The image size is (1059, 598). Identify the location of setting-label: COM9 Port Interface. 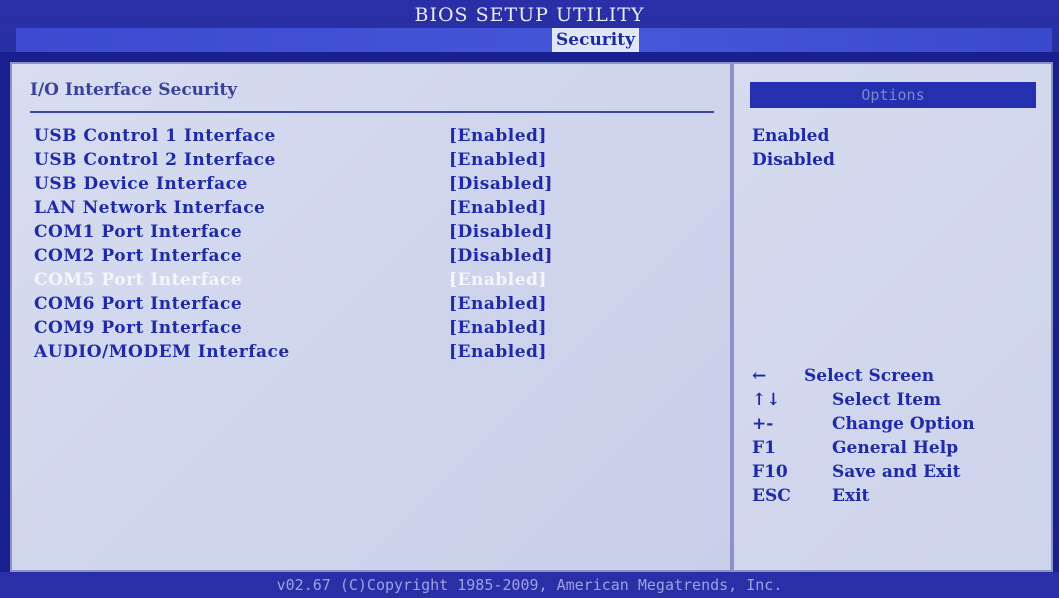
(138, 328).